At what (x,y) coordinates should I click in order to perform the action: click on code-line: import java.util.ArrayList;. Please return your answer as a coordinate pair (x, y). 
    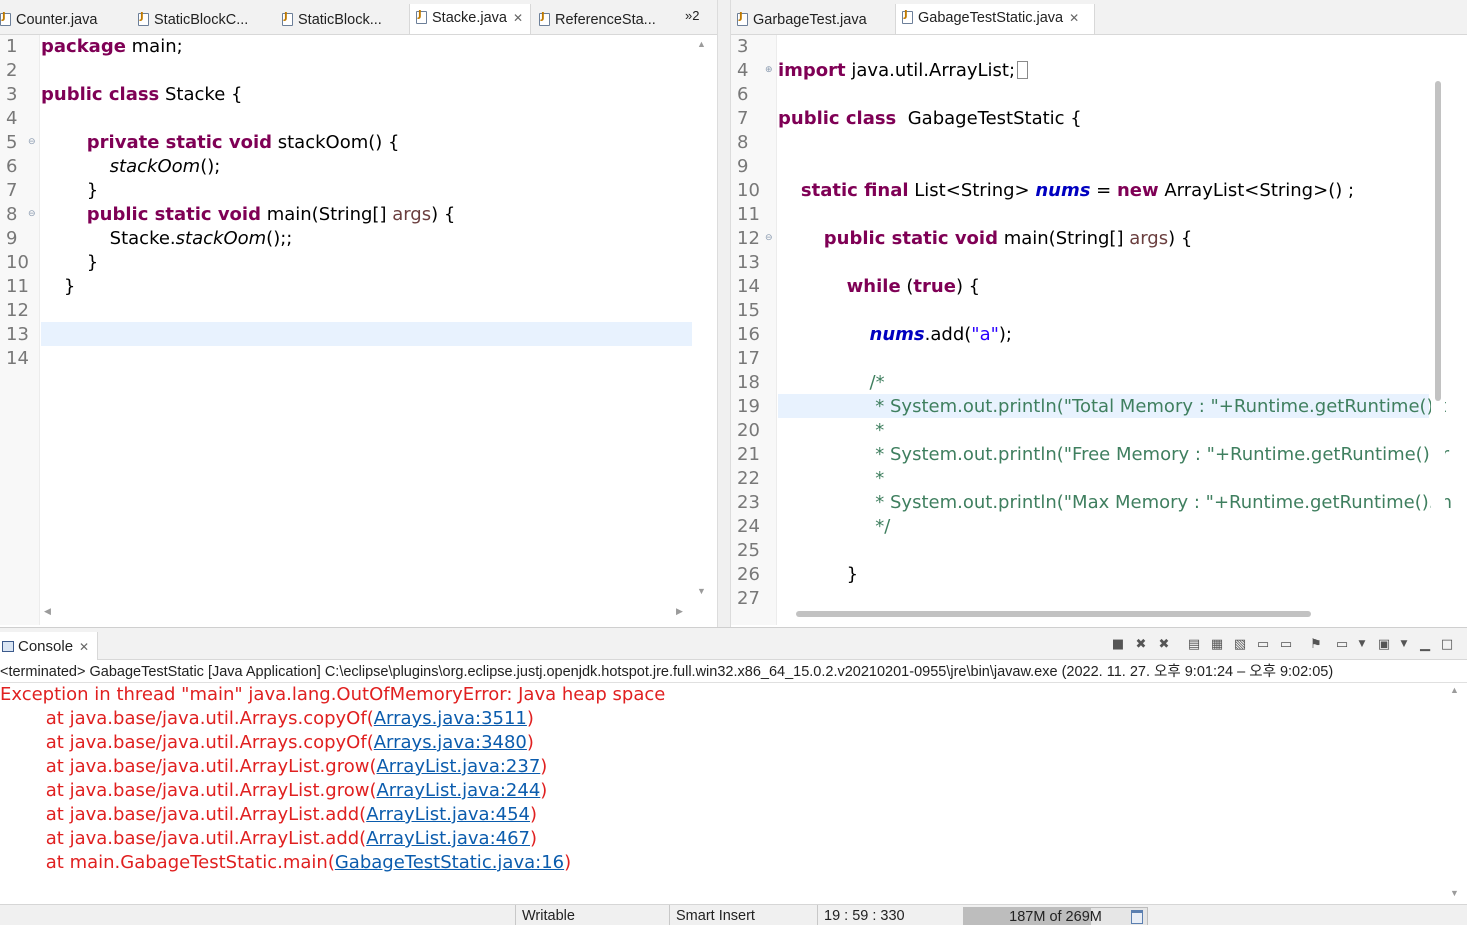
    Looking at the image, I should click on (903, 71).